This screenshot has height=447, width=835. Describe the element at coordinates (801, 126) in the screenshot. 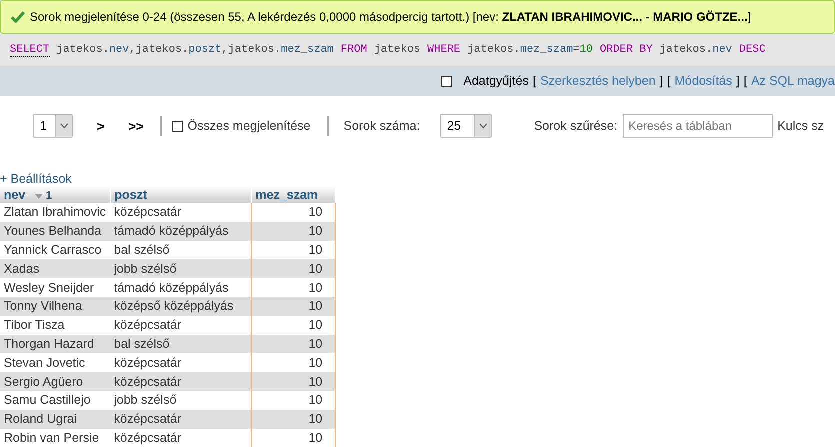

I see `key-label: Kulcs sz` at that location.